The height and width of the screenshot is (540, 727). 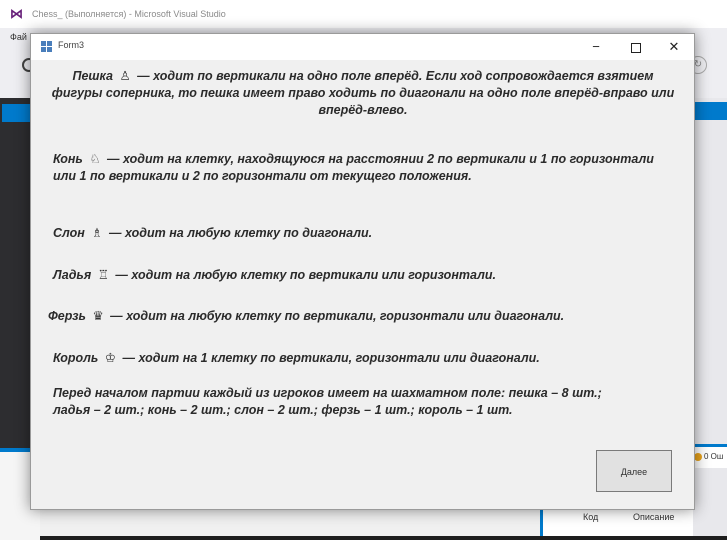 What do you see at coordinates (47, 46) in the screenshot?
I see `form-app-icon` at bounding box center [47, 46].